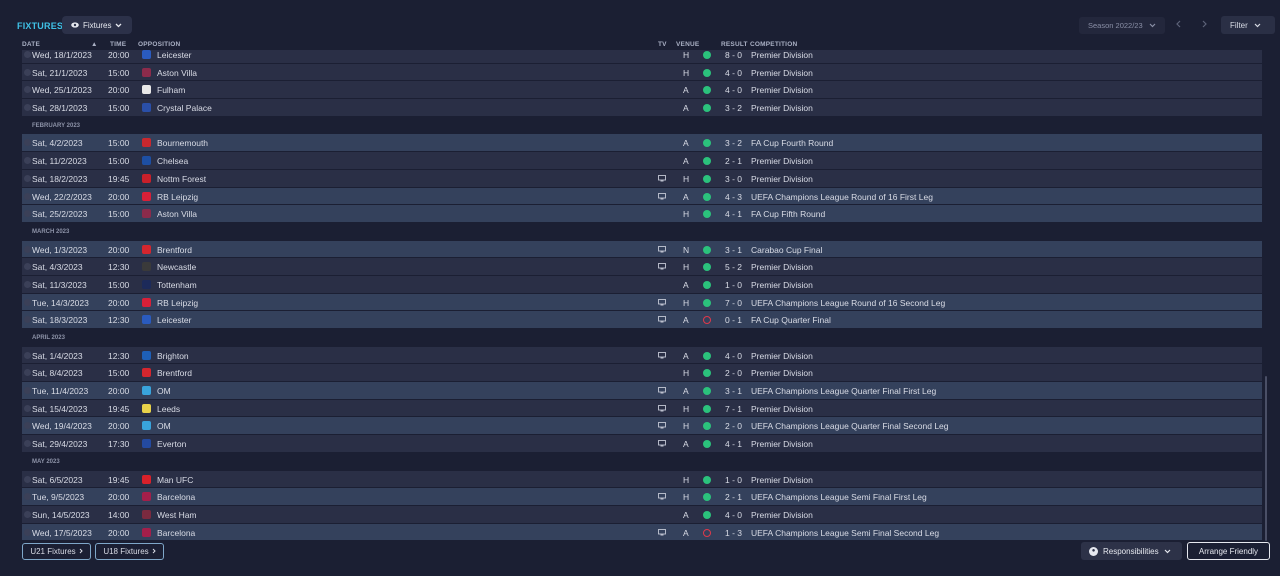  Describe the element at coordinates (172, 161) in the screenshot. I see `opposition-link: Chelsea` at that location.